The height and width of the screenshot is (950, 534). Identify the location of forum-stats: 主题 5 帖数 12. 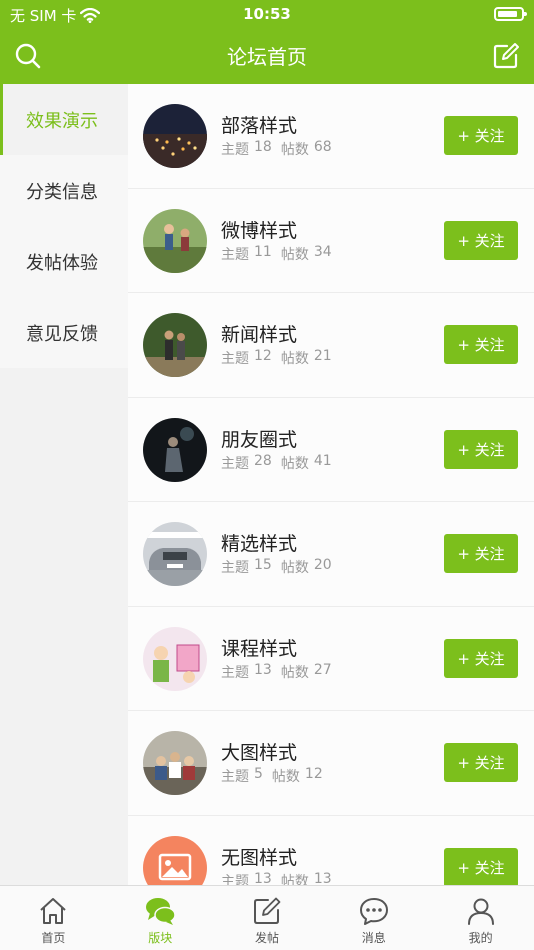
(272, 776).